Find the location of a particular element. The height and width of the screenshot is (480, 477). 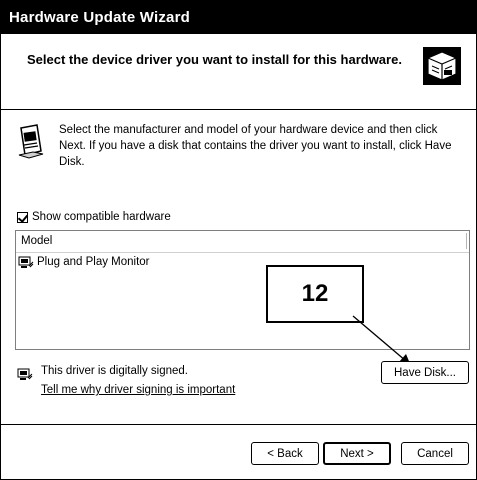

title-bar: Hardware Update Wizard is located at coordinates (238, 17).